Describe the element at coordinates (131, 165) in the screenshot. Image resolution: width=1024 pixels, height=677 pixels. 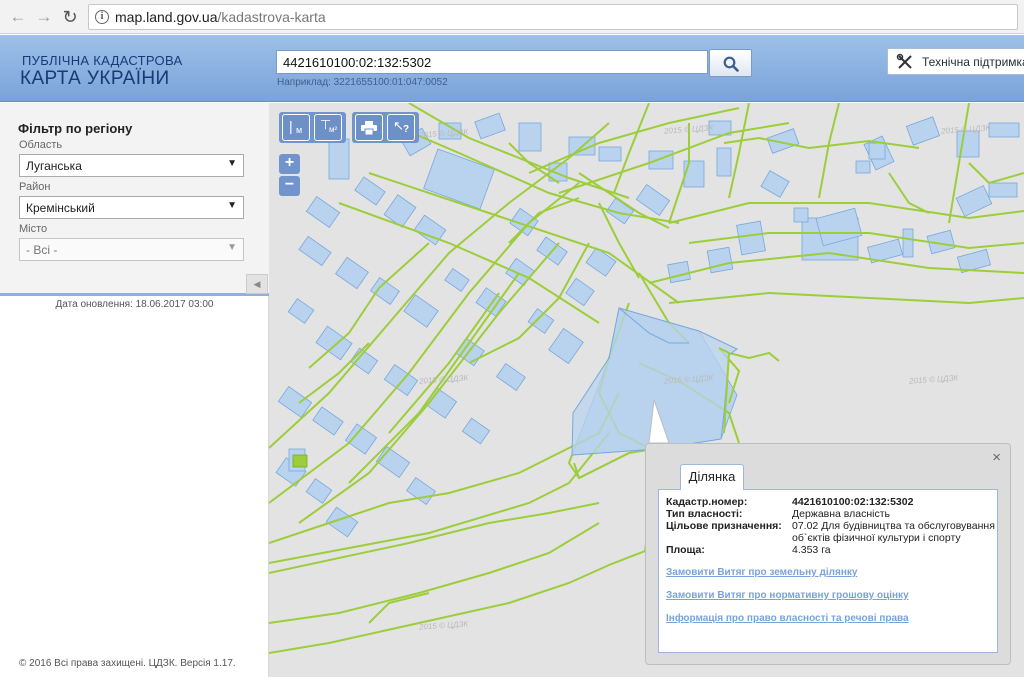
I see `region-select: Луганська ▼` at that location.